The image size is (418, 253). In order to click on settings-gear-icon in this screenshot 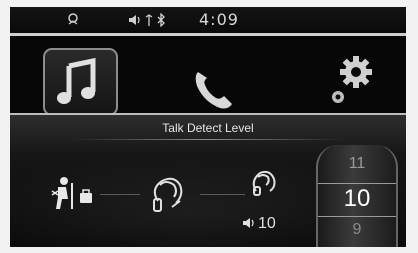, I will do `click(352, 79)`.